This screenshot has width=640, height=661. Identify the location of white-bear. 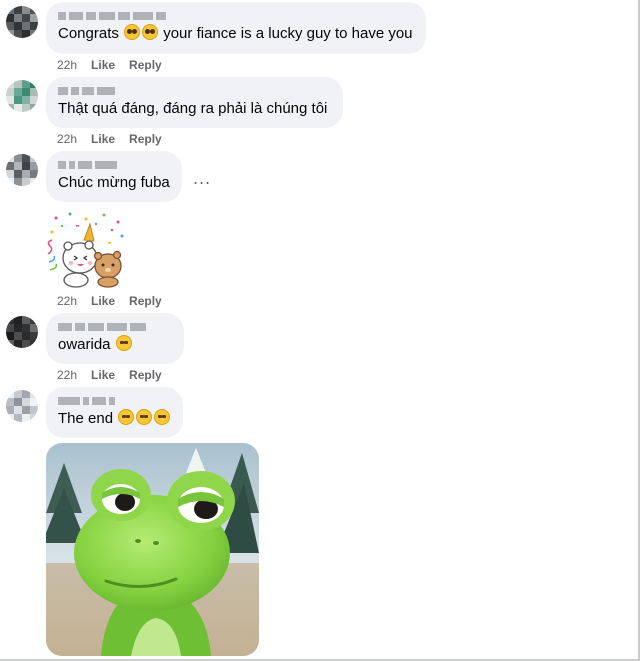
(80, 255).